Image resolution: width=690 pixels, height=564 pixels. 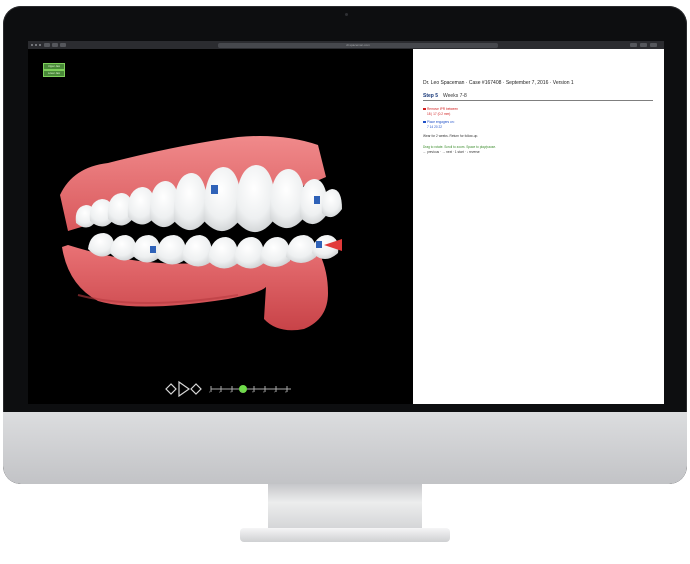 I want to click on ipr-note-text: Remove IPR between, so click(x=443, y=109).